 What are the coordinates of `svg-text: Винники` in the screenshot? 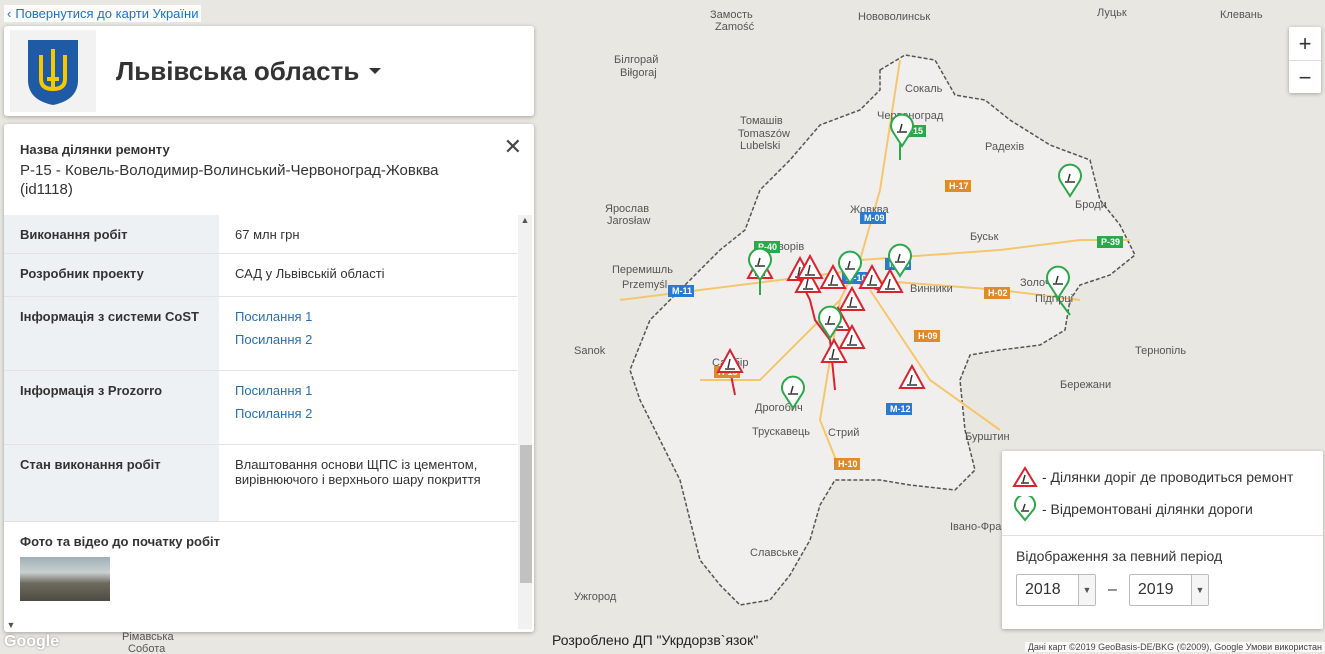 It's located at (931, 289).